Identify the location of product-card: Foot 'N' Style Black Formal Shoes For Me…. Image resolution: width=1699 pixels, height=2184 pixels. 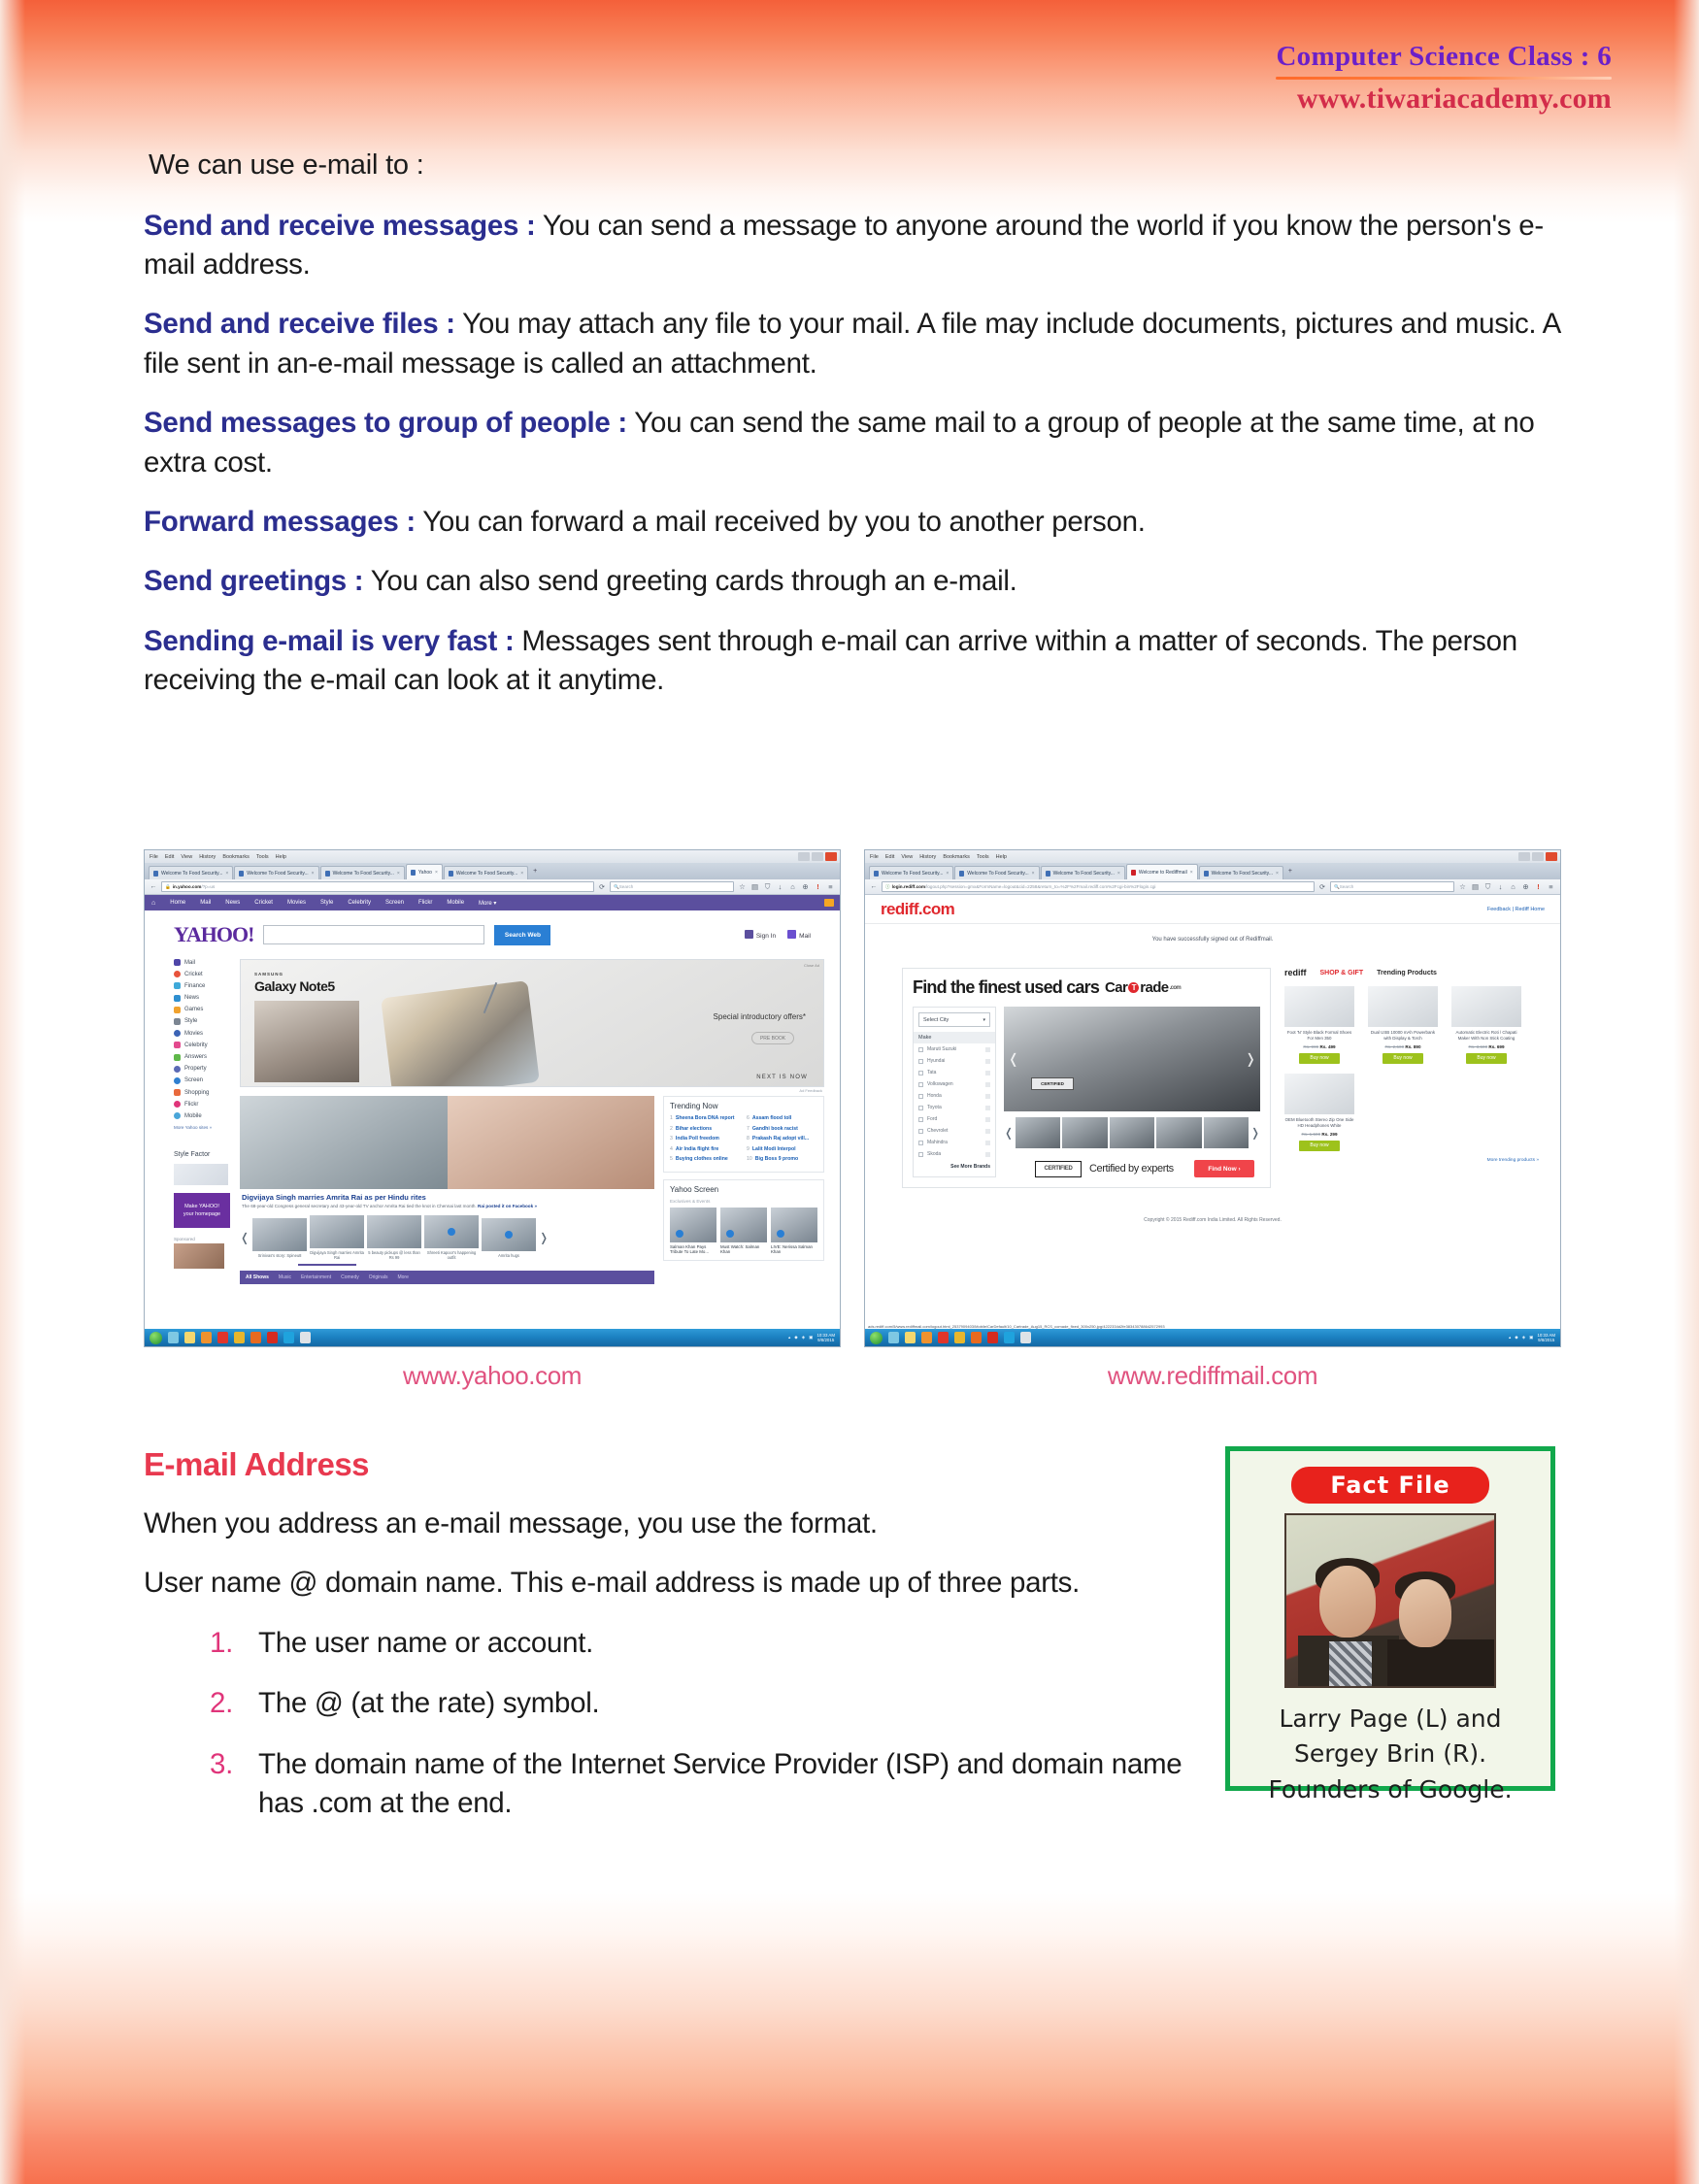
(1319, 1025).